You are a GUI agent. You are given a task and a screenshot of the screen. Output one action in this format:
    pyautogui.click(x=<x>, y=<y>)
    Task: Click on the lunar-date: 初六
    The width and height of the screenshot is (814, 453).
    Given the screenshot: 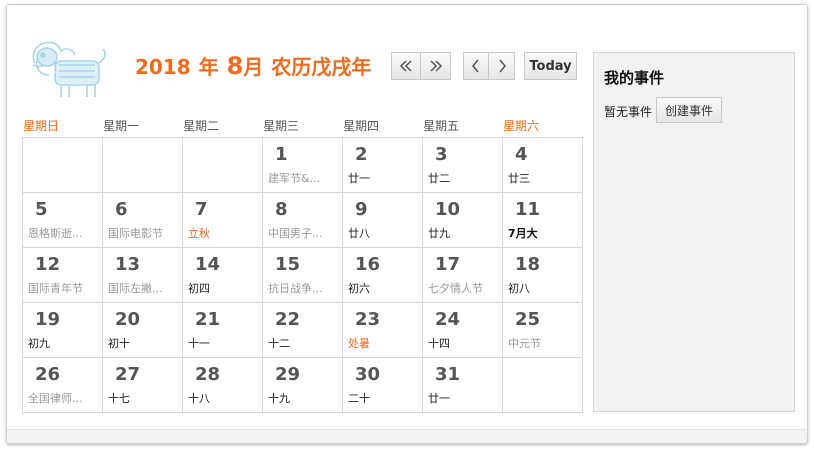 What is the action you would take?
    pyautogui.click(x=359, y=288)
    